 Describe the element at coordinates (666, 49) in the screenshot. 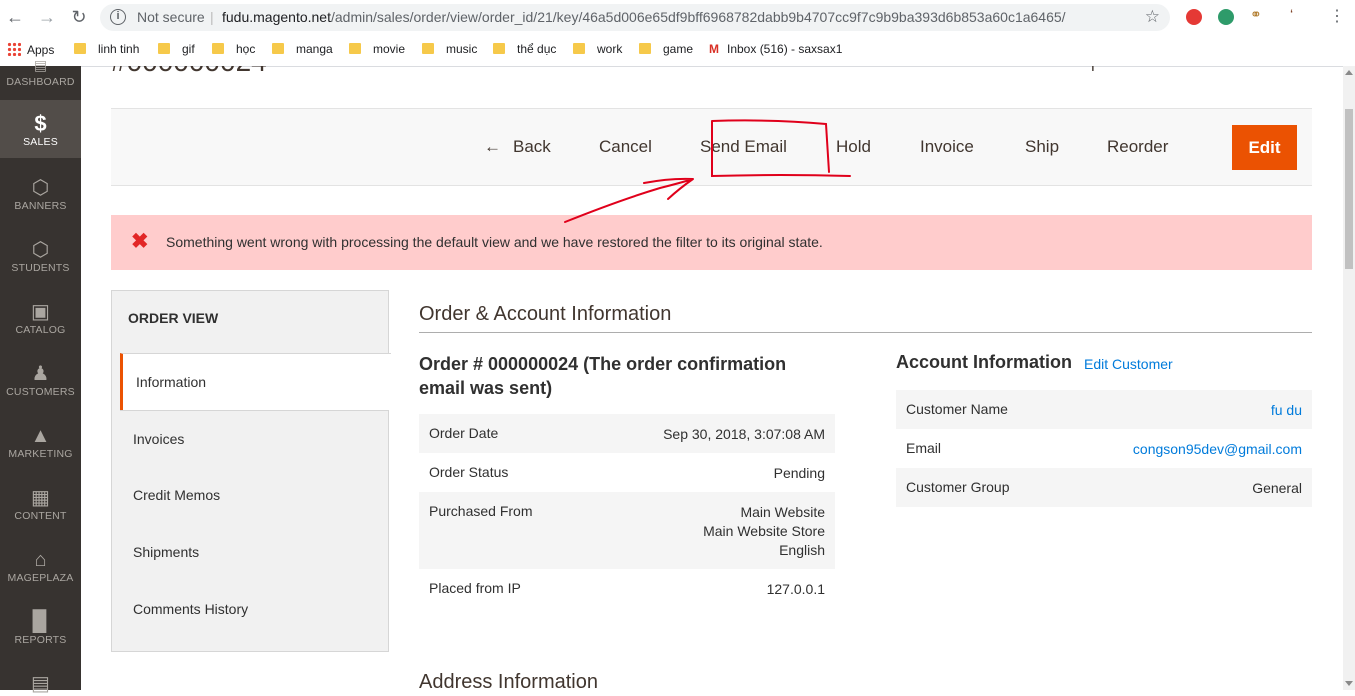

I see `bookmark-folder: game` at that location.